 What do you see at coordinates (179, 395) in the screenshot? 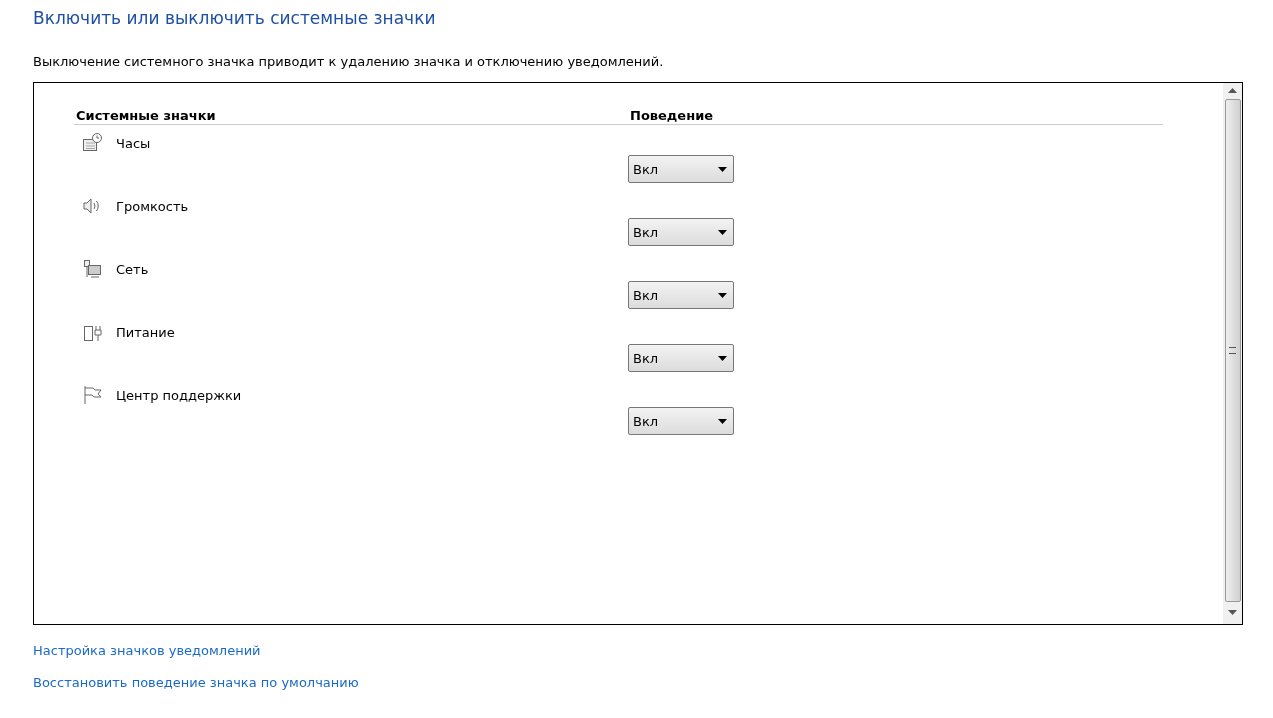
I see `icon-name: Центр поддержки` at bounding box center [179, 395].